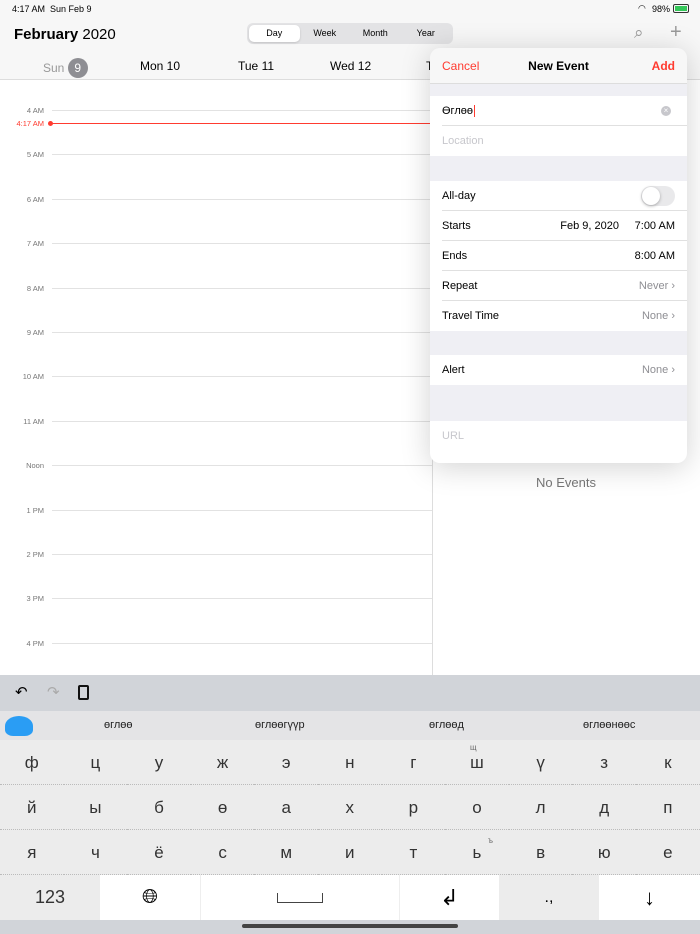  Describe the element at coordinates (426, 33) in the screenshot. I see `tab-year: Year` at that location.